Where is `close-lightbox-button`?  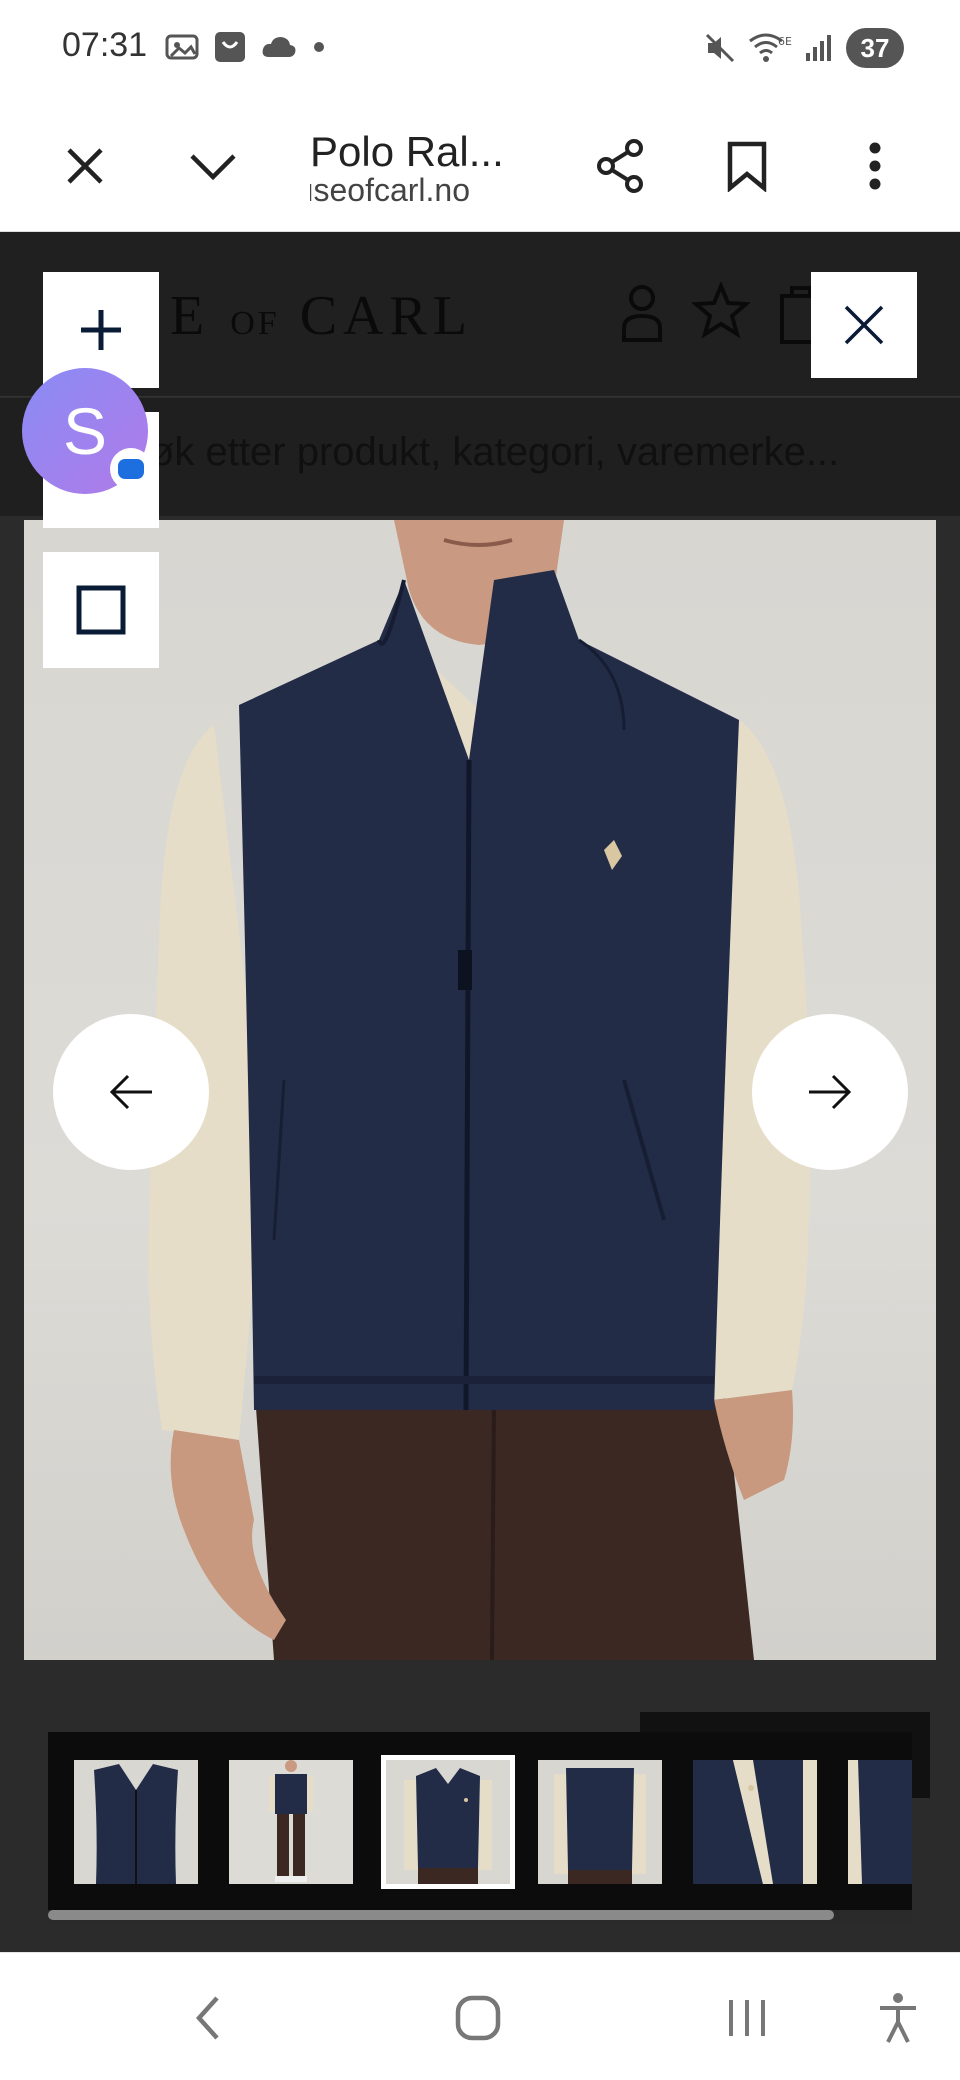 close-lightbox-button is located at coordinates (864, 325).